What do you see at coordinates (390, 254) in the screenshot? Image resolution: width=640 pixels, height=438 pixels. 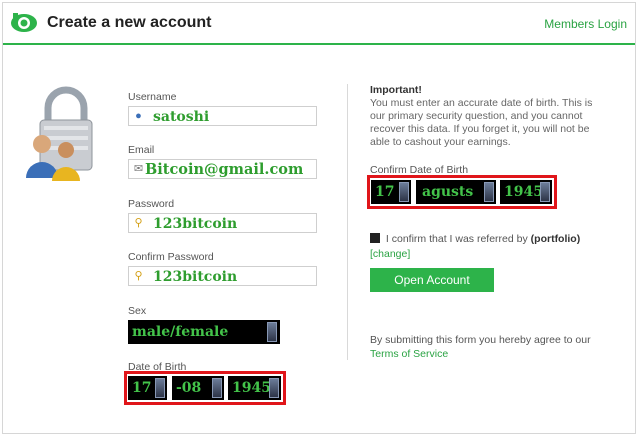 I see `change-link: [change]` at bounding box center [390, 254].